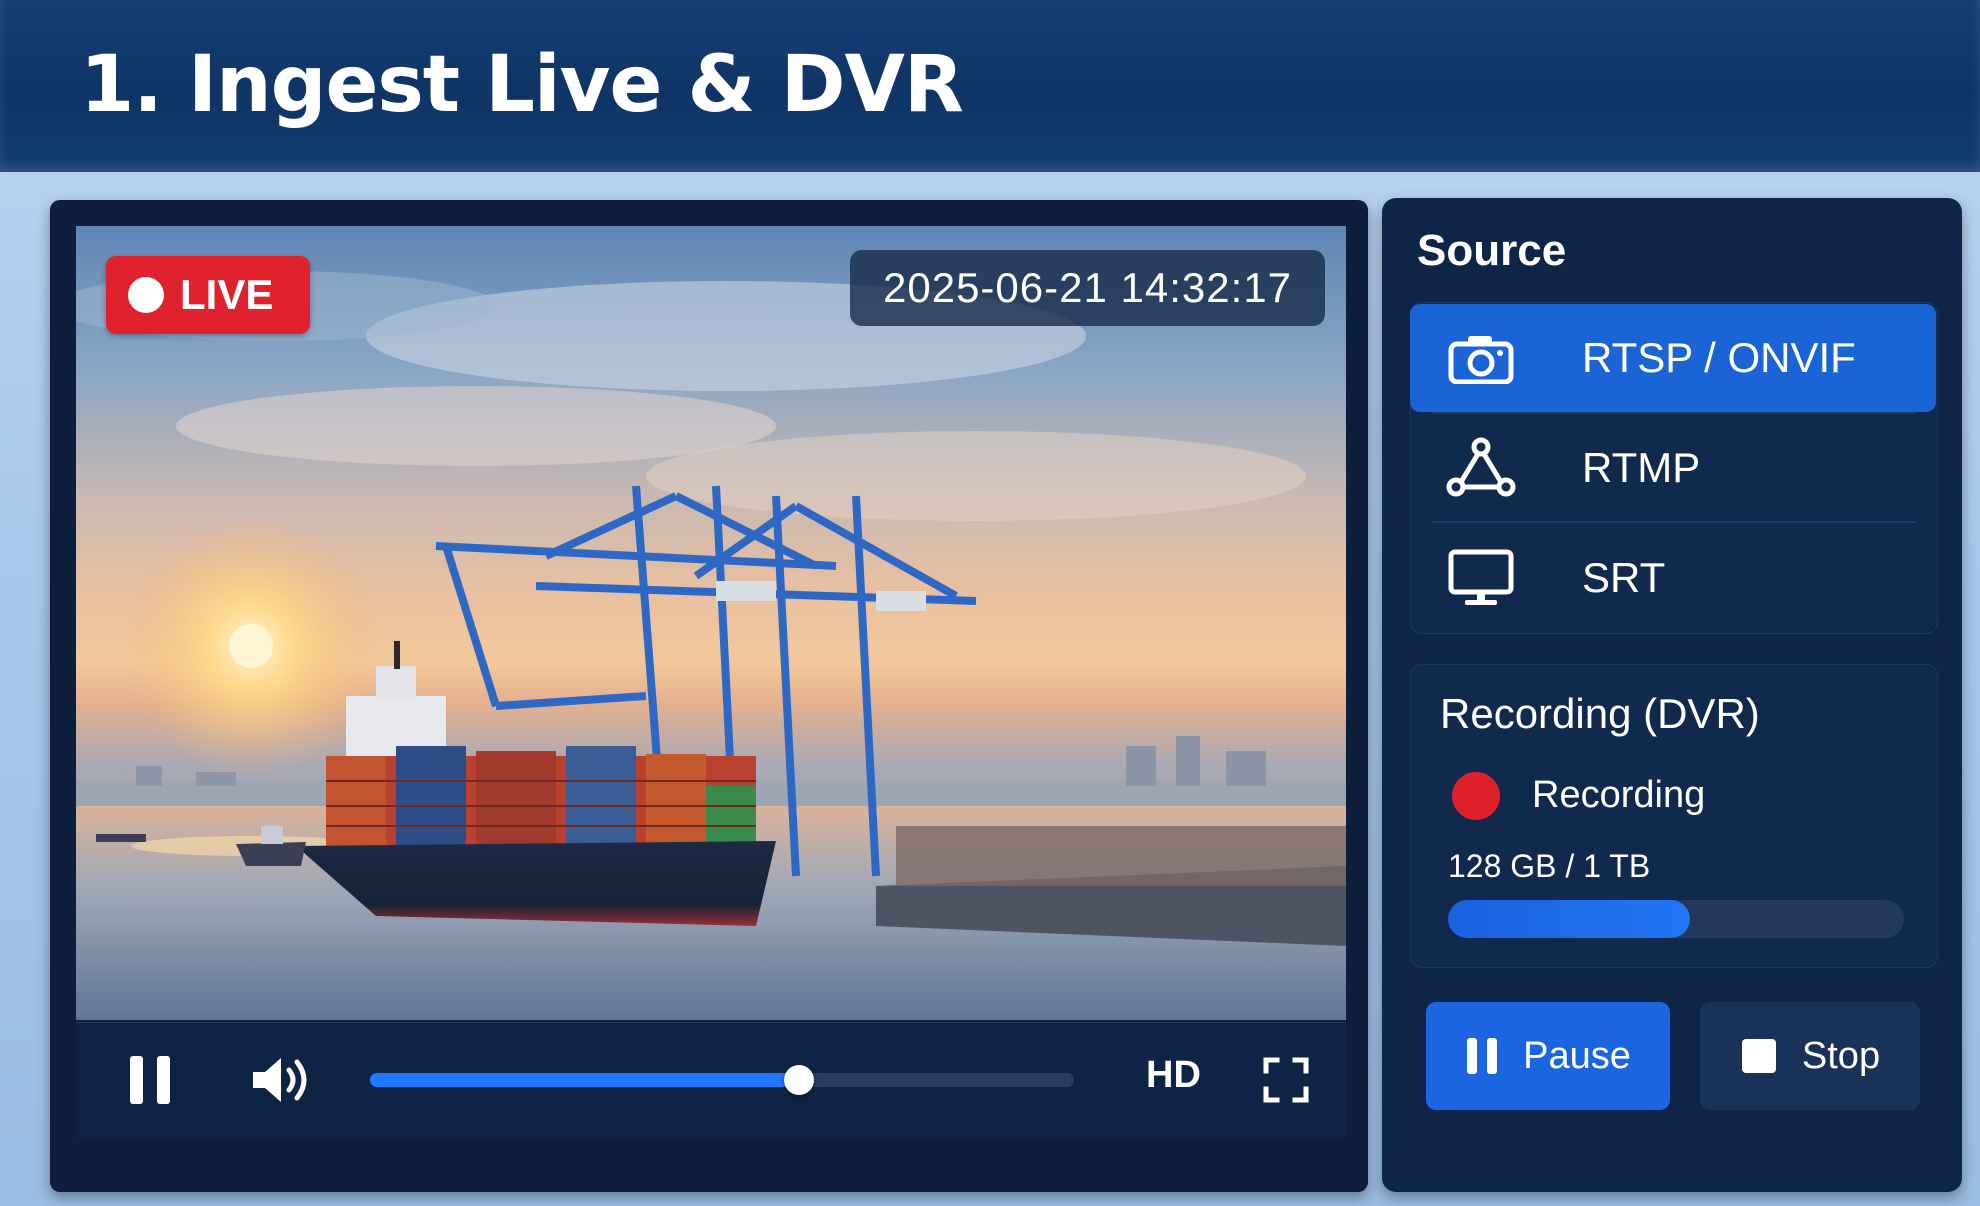 This screenshot has width=1980, height=1206. I want to click on live-badge: LIVE, so click(208, 295).